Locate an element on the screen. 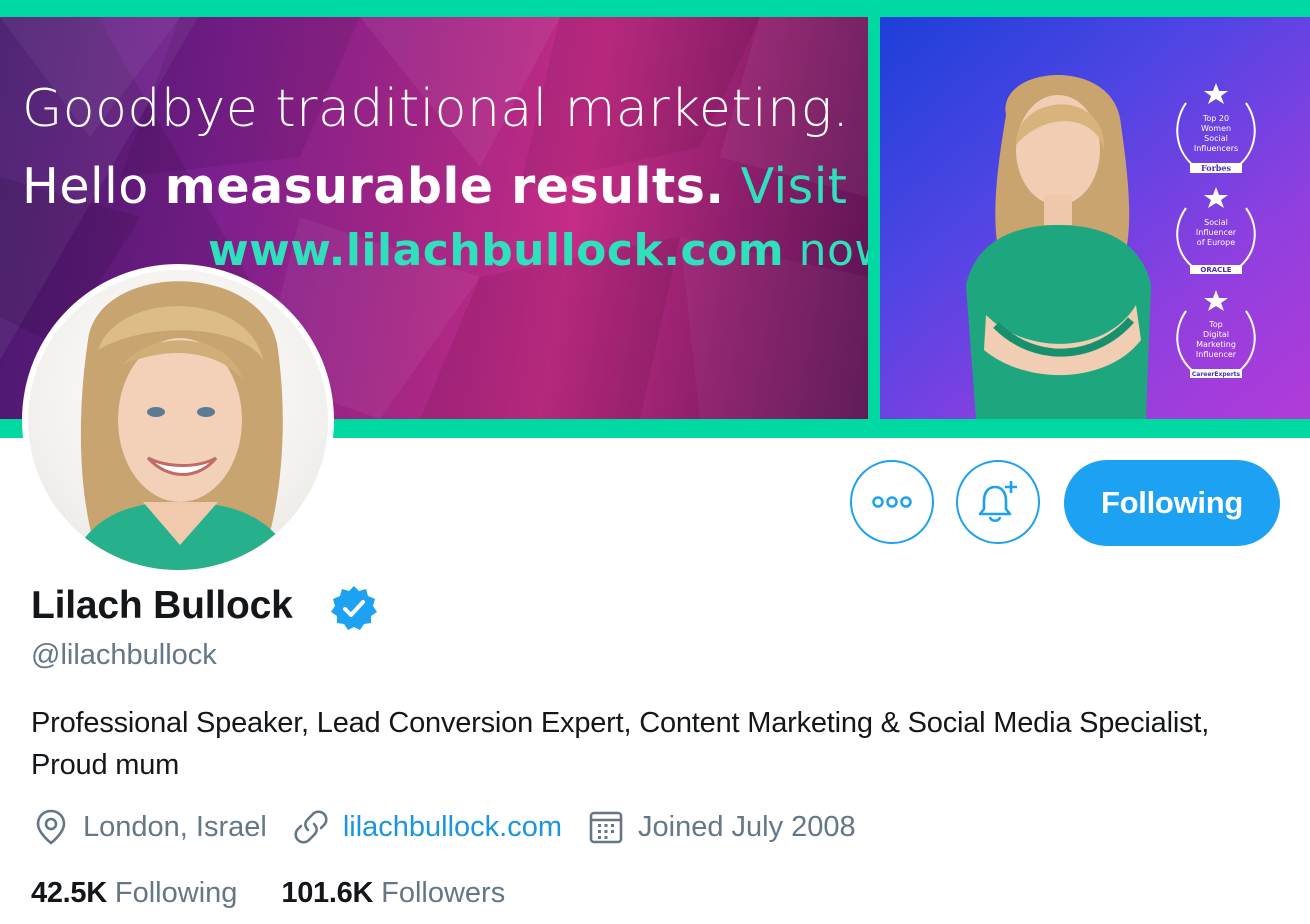 This screenshot has width=1310, height=924. more-options-button is located at coordinates (892, 502).